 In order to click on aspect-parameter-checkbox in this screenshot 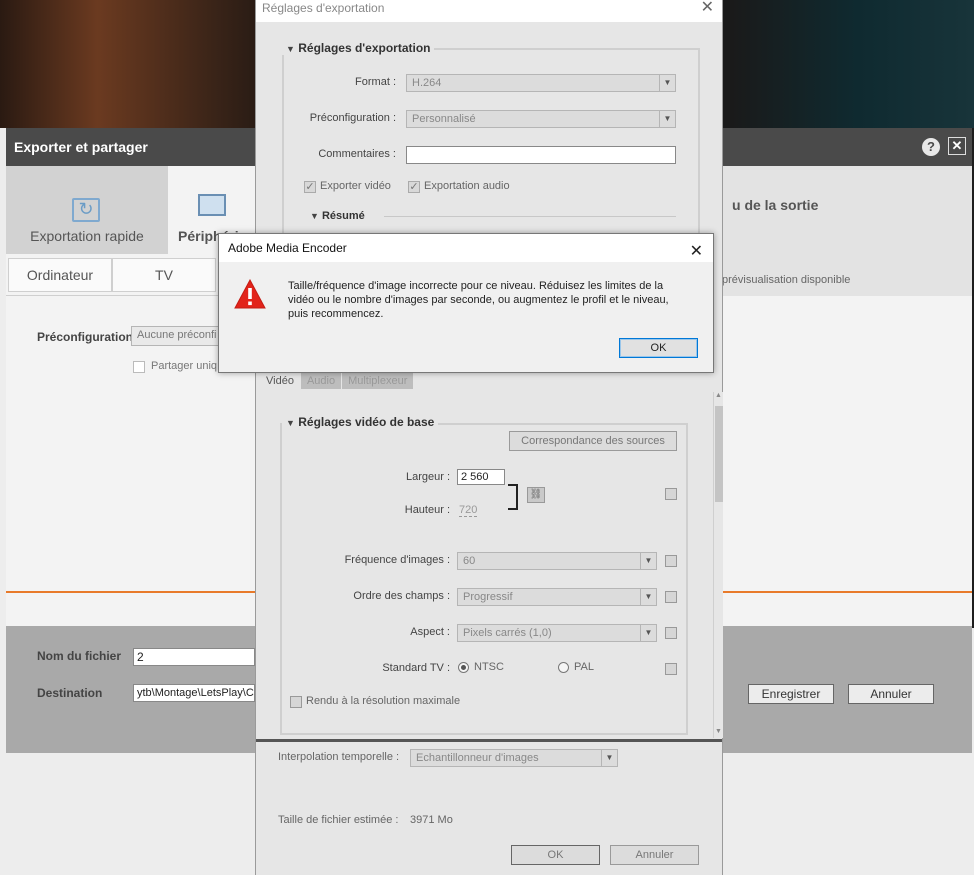, I will do `click(671, 633)`.